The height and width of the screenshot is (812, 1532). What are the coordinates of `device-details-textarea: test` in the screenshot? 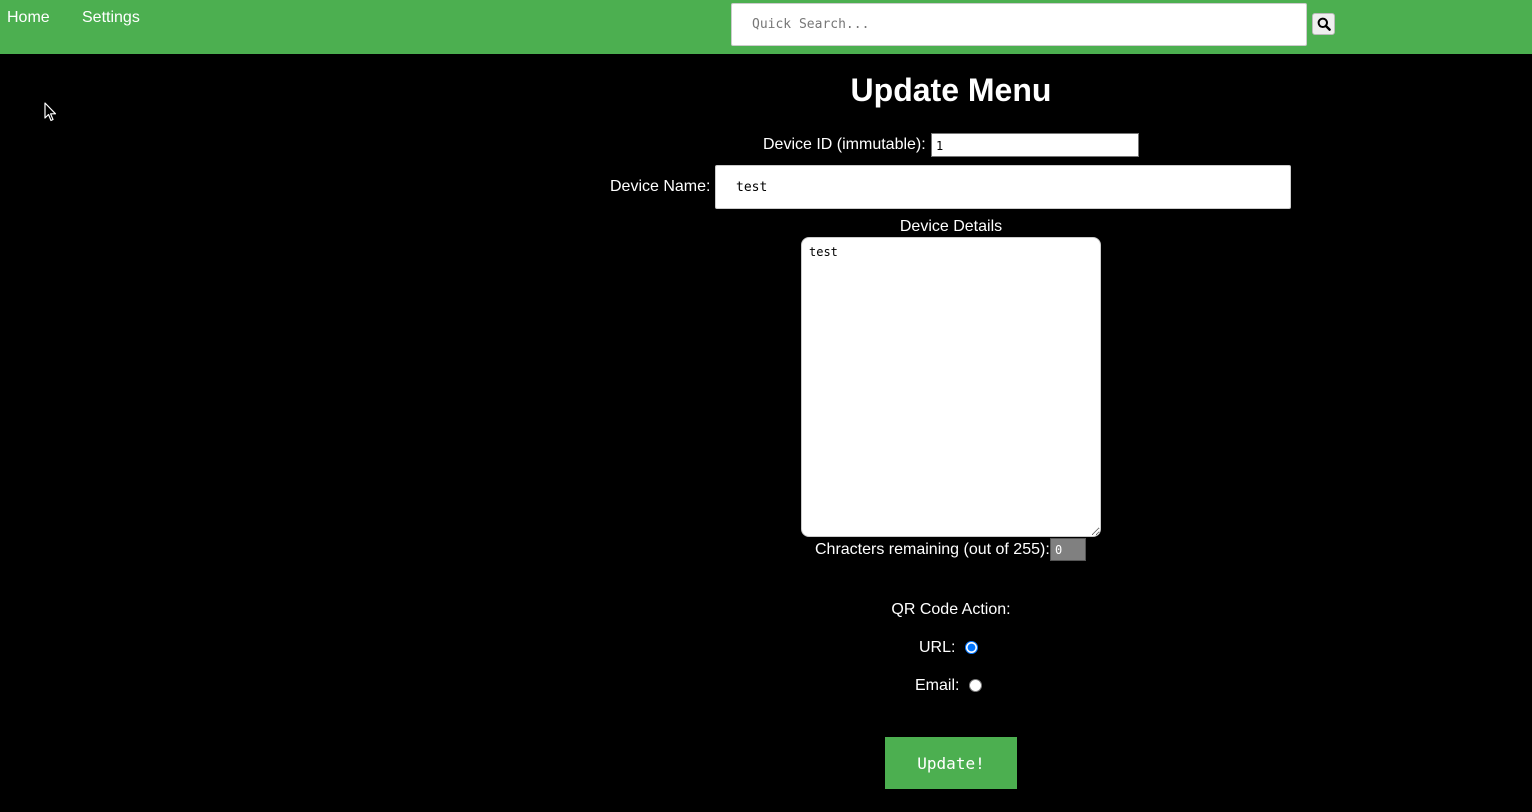 It's located at (951, 387).